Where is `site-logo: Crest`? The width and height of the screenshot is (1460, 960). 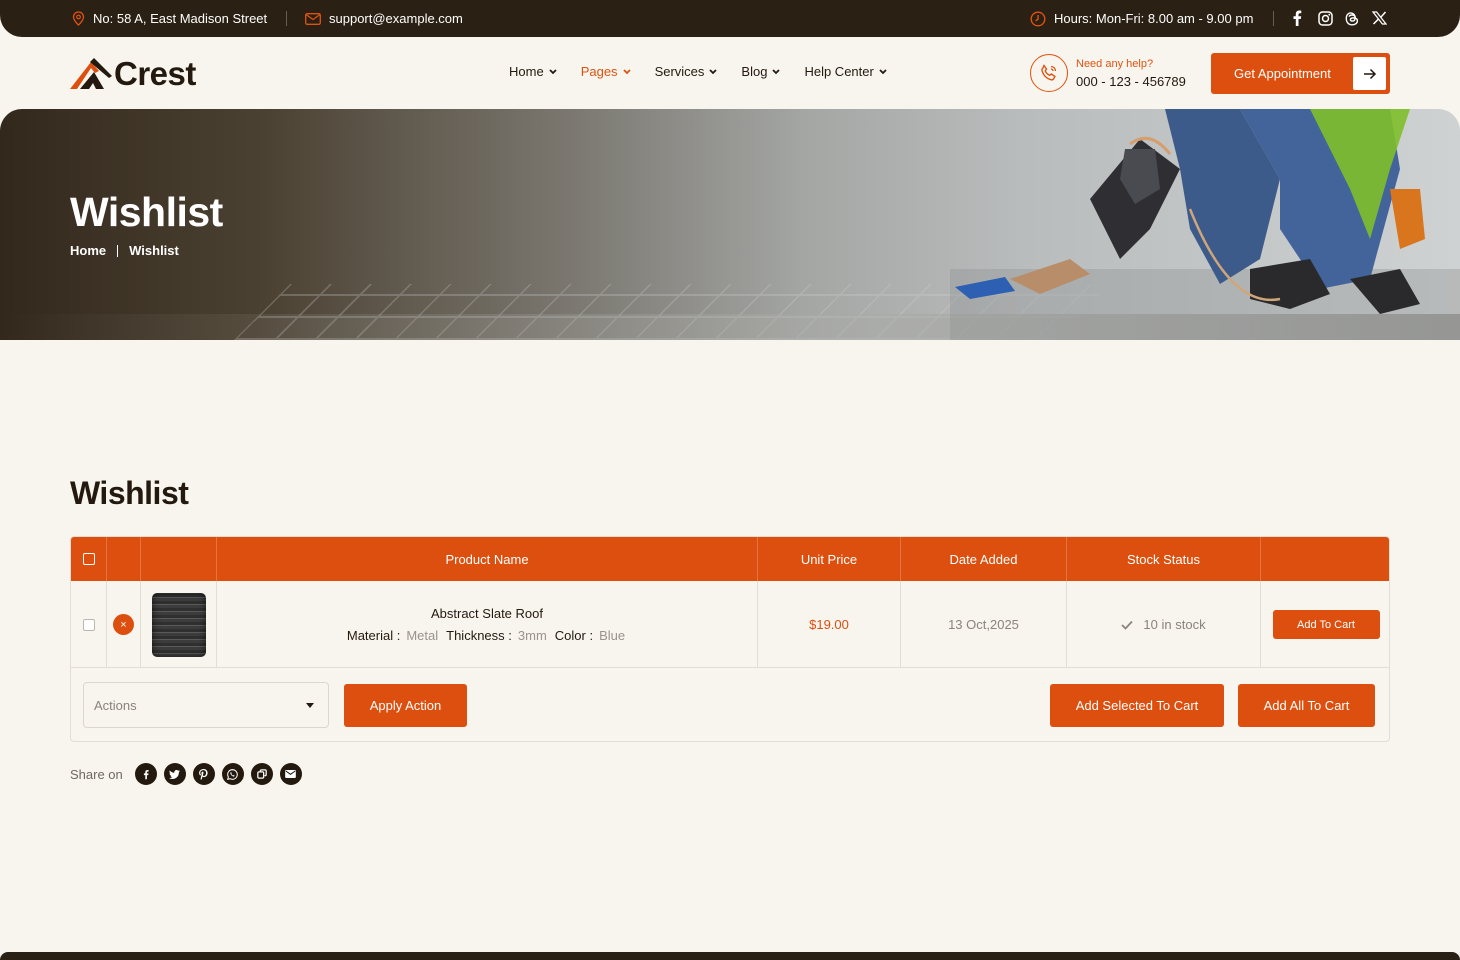
site-logo: Crest is located at coordinates (133, 74).